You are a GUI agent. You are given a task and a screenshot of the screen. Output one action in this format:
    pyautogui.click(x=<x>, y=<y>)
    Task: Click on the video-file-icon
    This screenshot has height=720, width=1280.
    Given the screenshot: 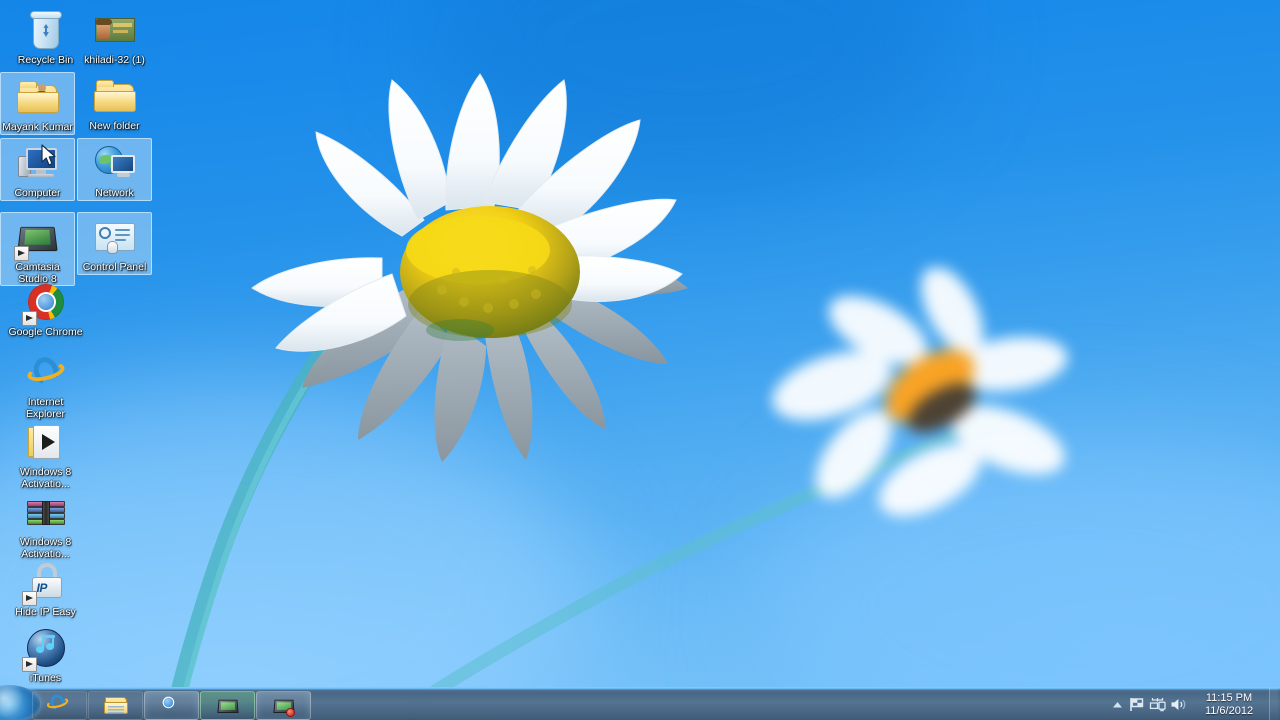 What is the action you would take?
    pyautogui.click(x=115, y=30)
    